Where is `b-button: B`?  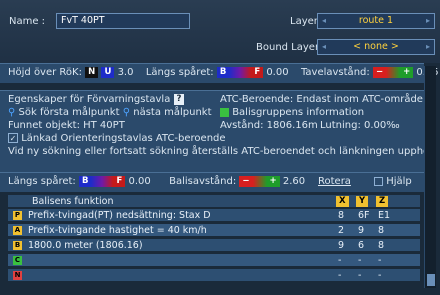
b-button: B is located at coordinates (223, 72).